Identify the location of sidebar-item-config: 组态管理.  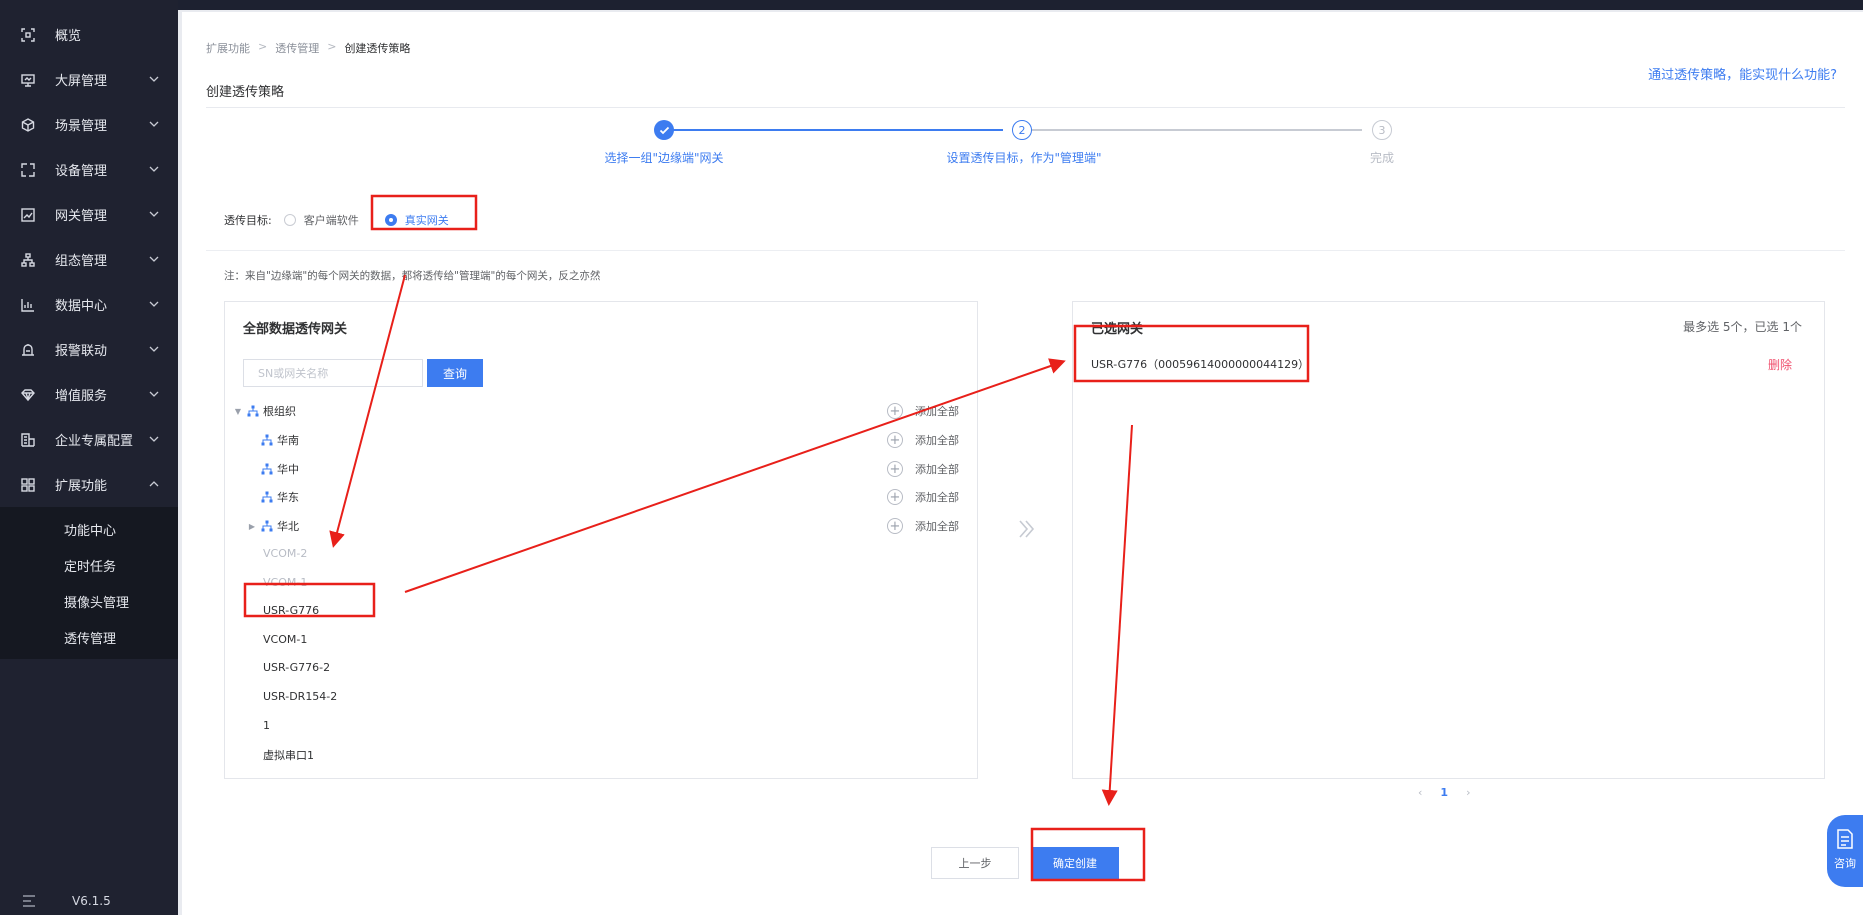
(89, 259).